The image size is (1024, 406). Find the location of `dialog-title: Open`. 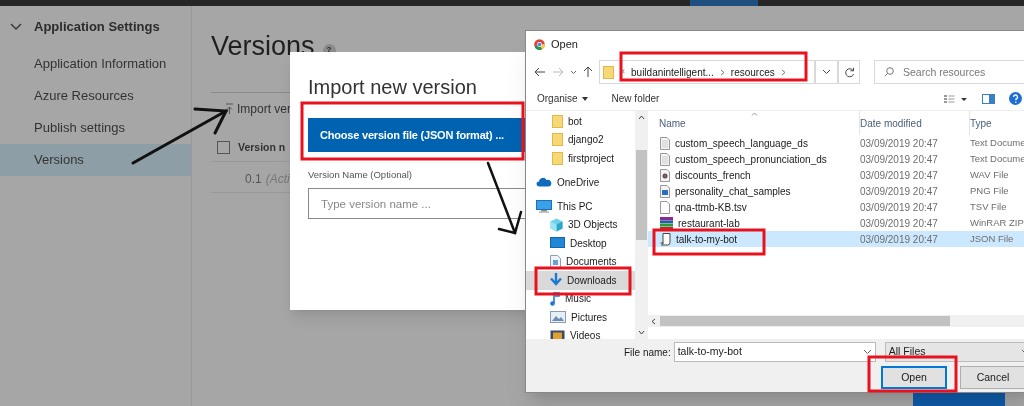

dialog-title: Open is located at coordinates (564, 44).